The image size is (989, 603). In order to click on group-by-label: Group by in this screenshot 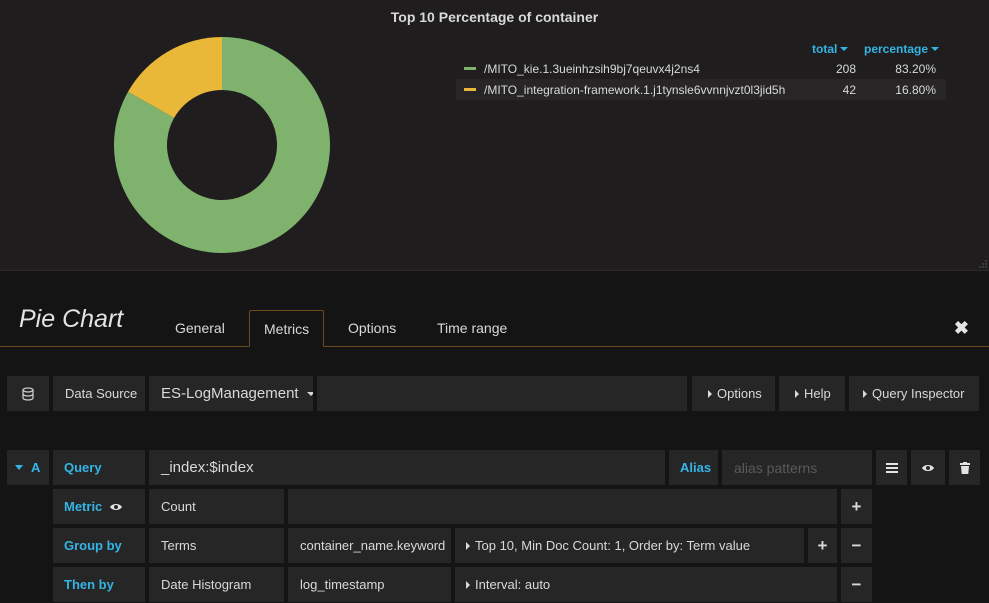, I will do `click(99, 545)`.